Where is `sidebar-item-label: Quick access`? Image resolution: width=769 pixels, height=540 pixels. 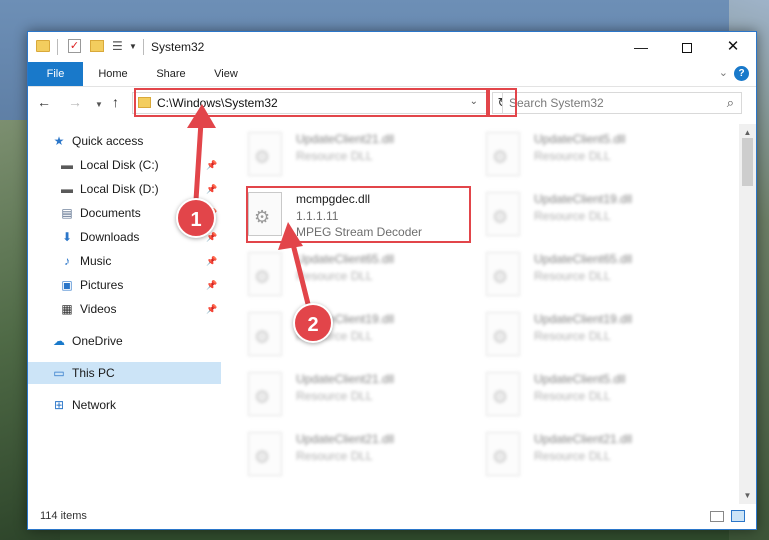 sidebar-item-label: Quick access is located at coordinates (108, 141).